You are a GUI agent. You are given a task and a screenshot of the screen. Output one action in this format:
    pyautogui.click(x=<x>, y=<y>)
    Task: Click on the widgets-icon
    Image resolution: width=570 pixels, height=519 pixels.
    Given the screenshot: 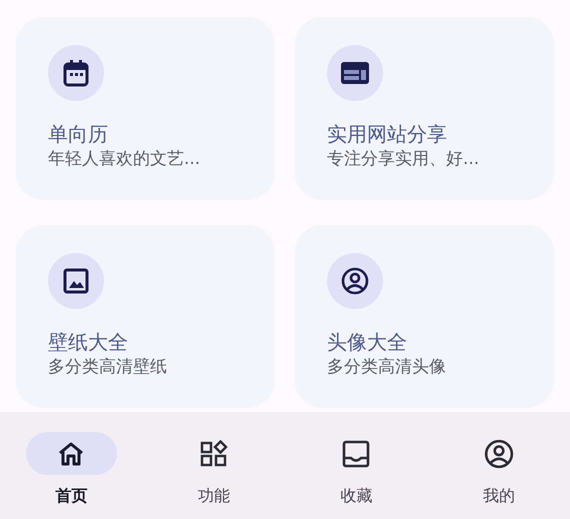 What is the action you would take?
    pyautogui.click(x=214, y=454)
    